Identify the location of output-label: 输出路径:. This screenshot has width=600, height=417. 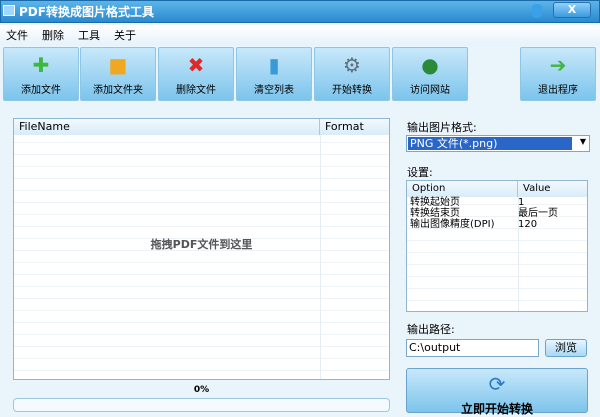
(431, 329).